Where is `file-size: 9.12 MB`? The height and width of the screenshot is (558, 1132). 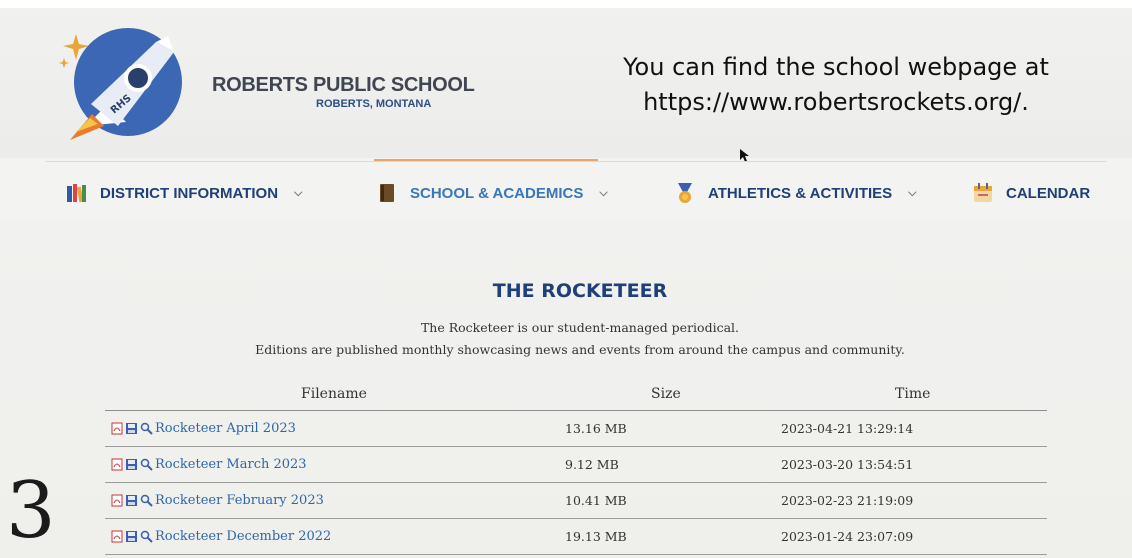
file-size: 9.12 MB is located at coordinates (592, 464).